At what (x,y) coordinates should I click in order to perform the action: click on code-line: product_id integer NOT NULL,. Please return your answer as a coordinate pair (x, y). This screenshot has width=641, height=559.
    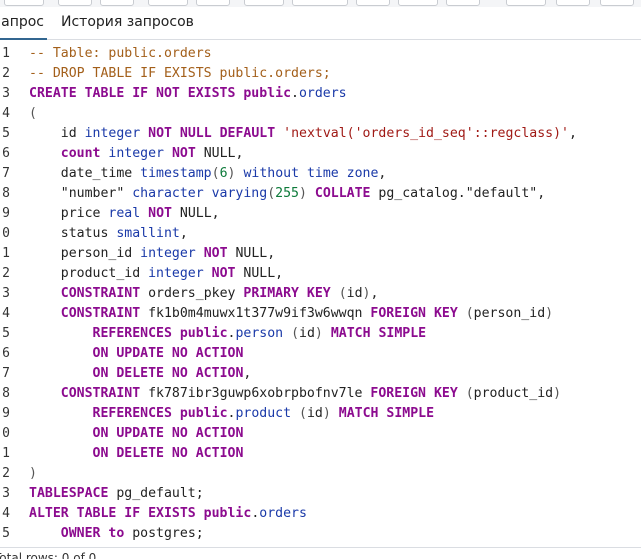
    Looking at the image, I should click on (156, 274).